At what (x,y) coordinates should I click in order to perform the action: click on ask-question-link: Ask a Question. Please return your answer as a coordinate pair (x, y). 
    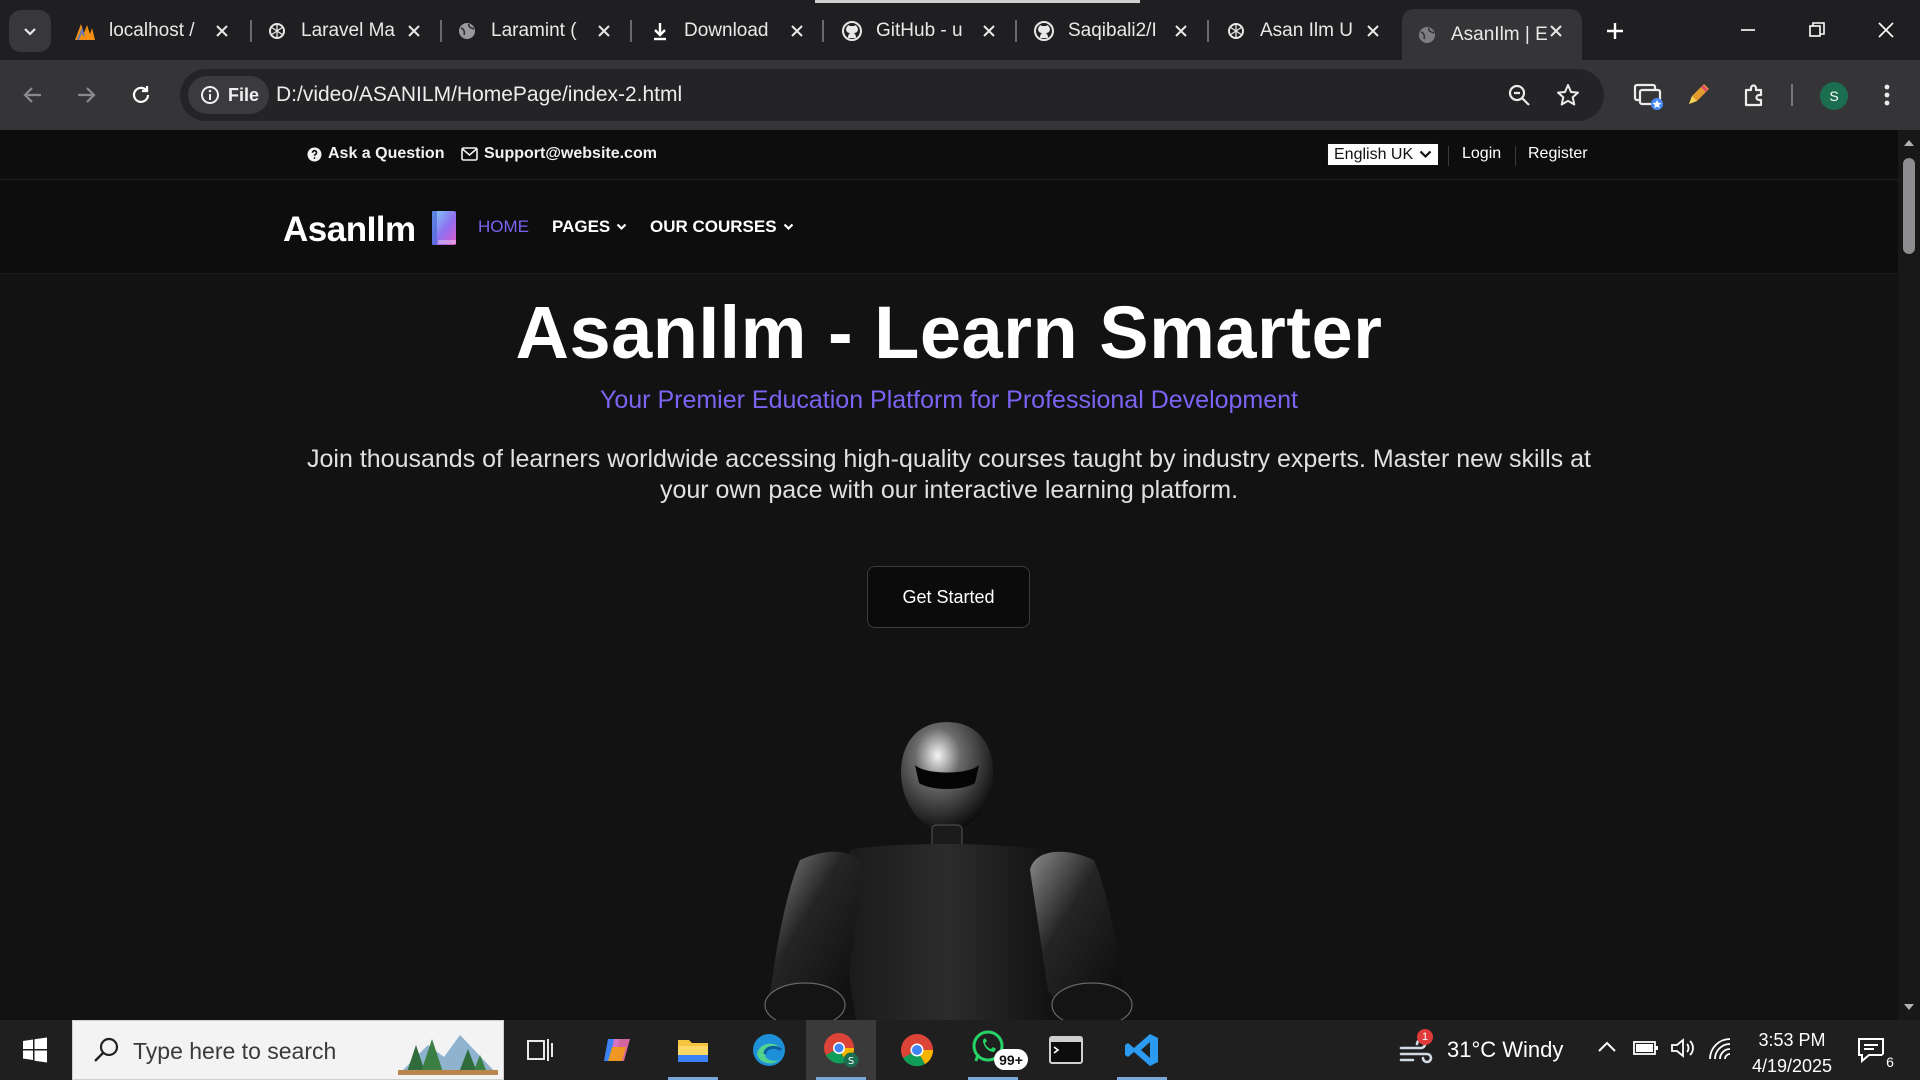
    Looking at the image, I should click on (375, 154).